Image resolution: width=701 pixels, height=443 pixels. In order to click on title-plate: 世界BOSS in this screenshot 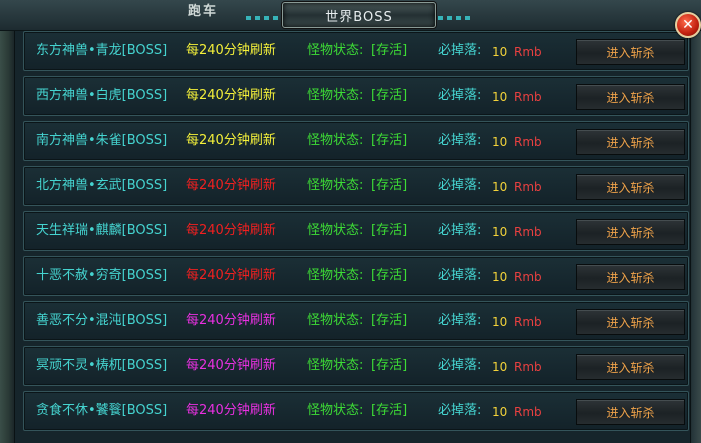, I will do `click(359, 15)`.